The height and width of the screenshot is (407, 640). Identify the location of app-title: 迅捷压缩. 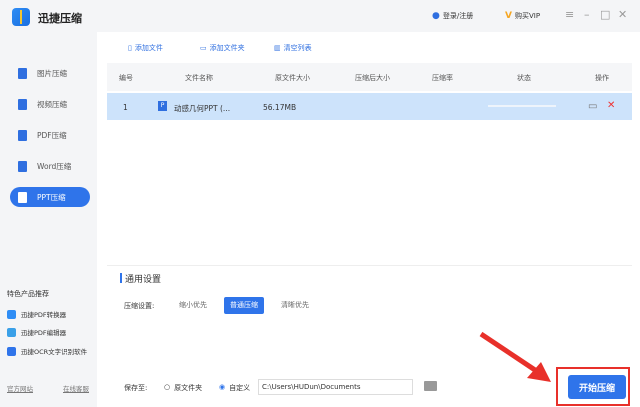
(60, 18).